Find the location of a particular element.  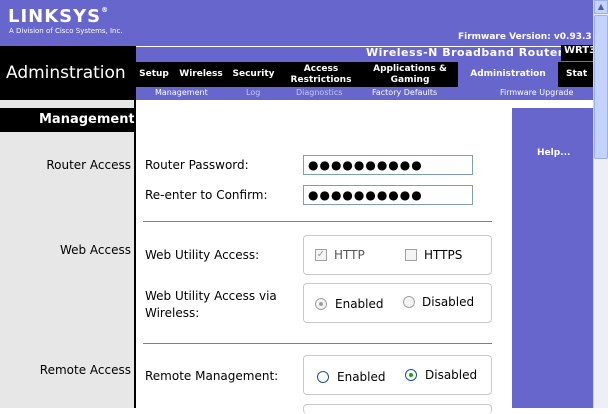

tagline: A Division of Cisco Systems, Inc. is located at coordinates (66, 31).